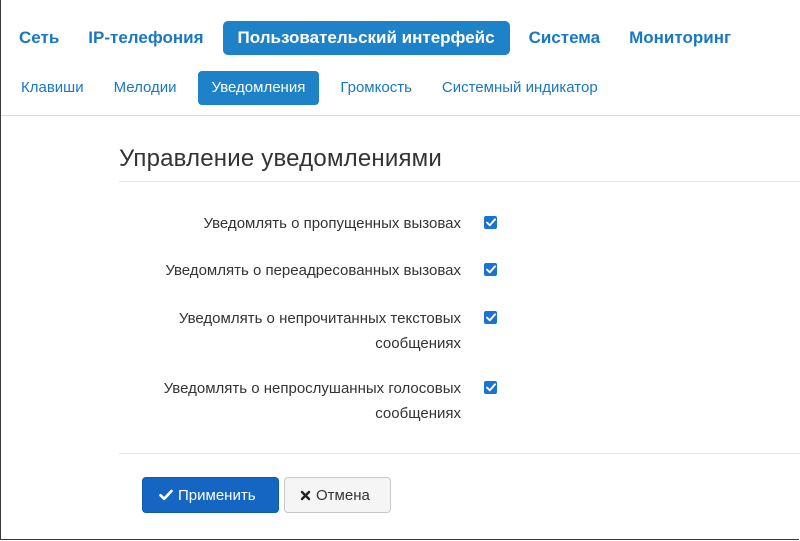 Image resolution: width=800 pixels, height=541 pixels. Describe the element at coordinates (280, 158) in the screenshot. I see `section-title: Управление уведомлениями` at that location.